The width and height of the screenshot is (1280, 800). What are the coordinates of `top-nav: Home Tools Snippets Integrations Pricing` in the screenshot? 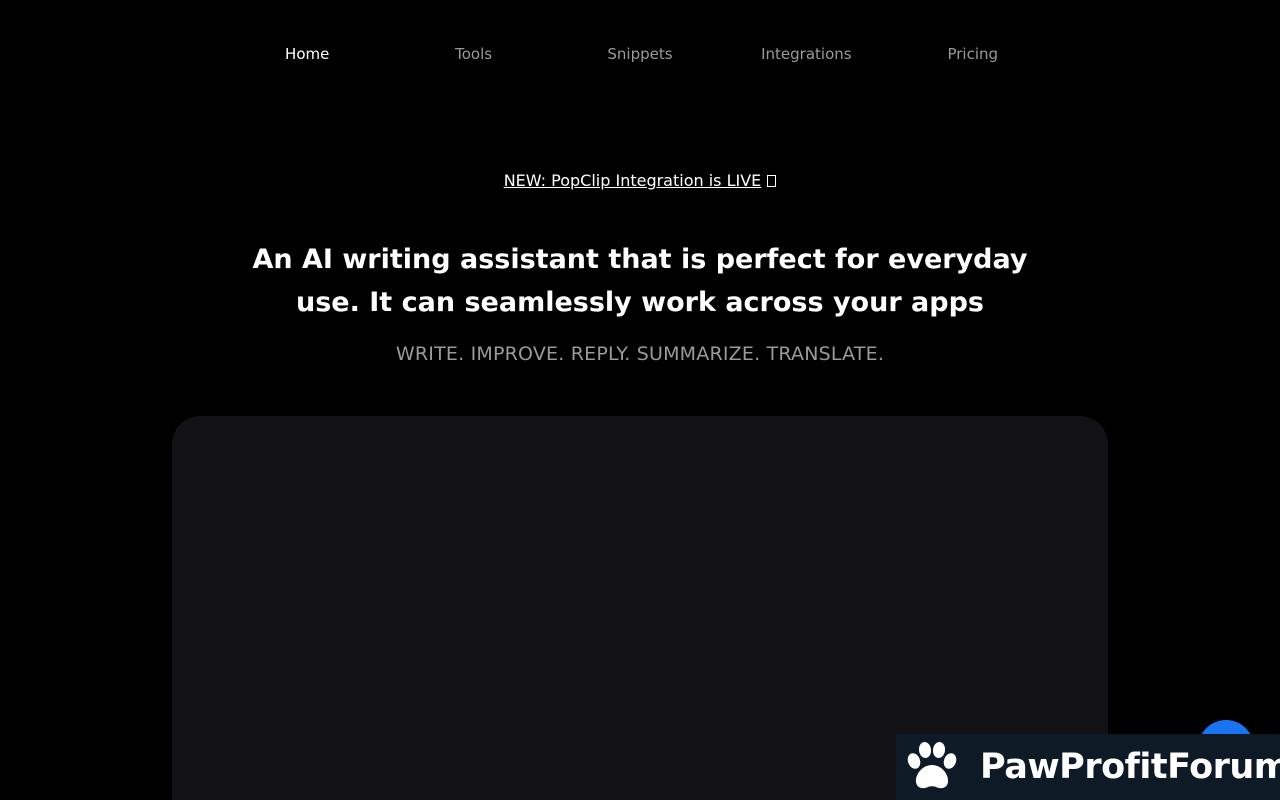 It's located at (640, 54).